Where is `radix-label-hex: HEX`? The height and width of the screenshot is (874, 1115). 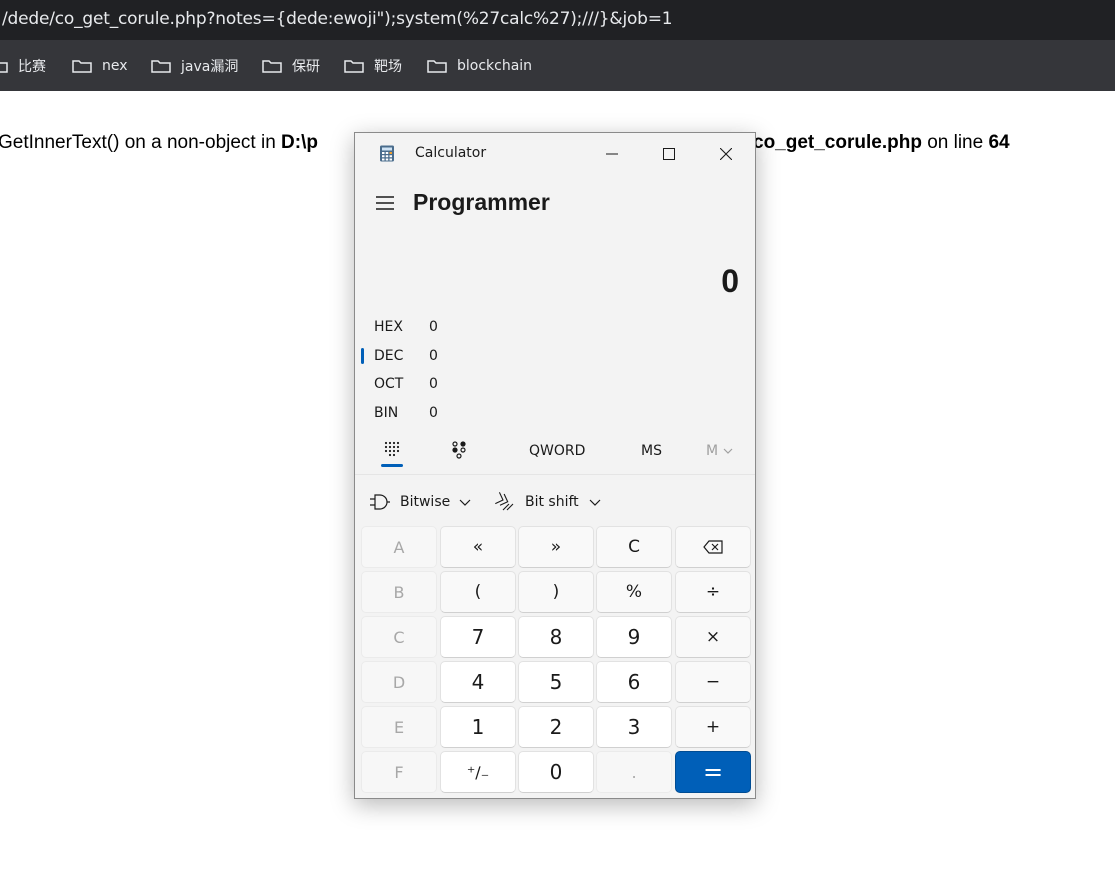
radix-label-hex: HEX is located at coordinates (388, 327).